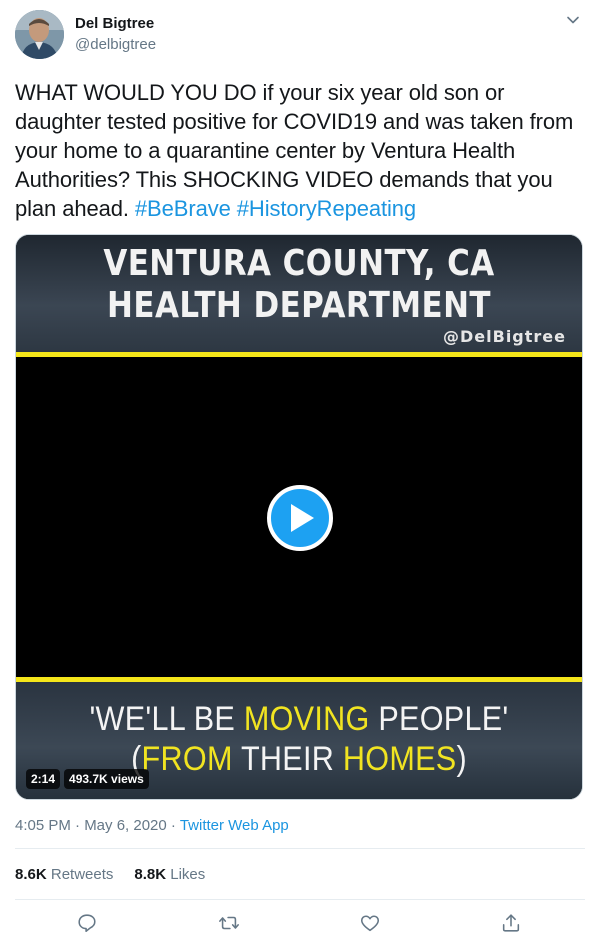 This screenshot has width=598, height=948. I want to click on tweet-meta: 4:05 PM · May 6, 2020 · Twitter Web App, so click(152, 825).